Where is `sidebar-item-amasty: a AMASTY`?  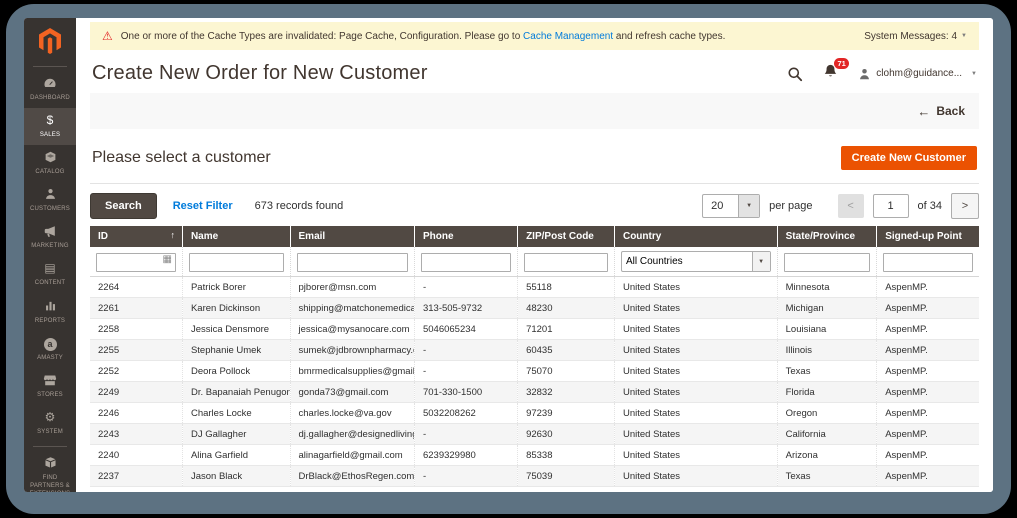
sidebar-item-amasty: a AMASTY is located at coordinates (50, 349).